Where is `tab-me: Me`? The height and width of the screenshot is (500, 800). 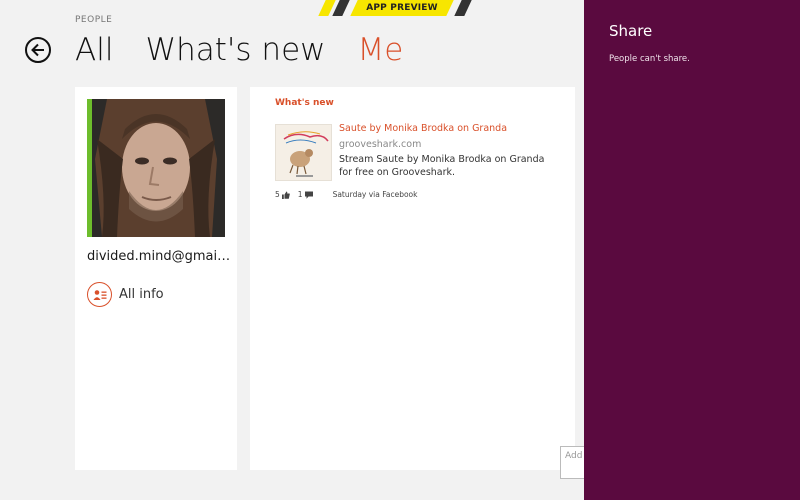
tab-me: Me is located at coordinates (381, 50).